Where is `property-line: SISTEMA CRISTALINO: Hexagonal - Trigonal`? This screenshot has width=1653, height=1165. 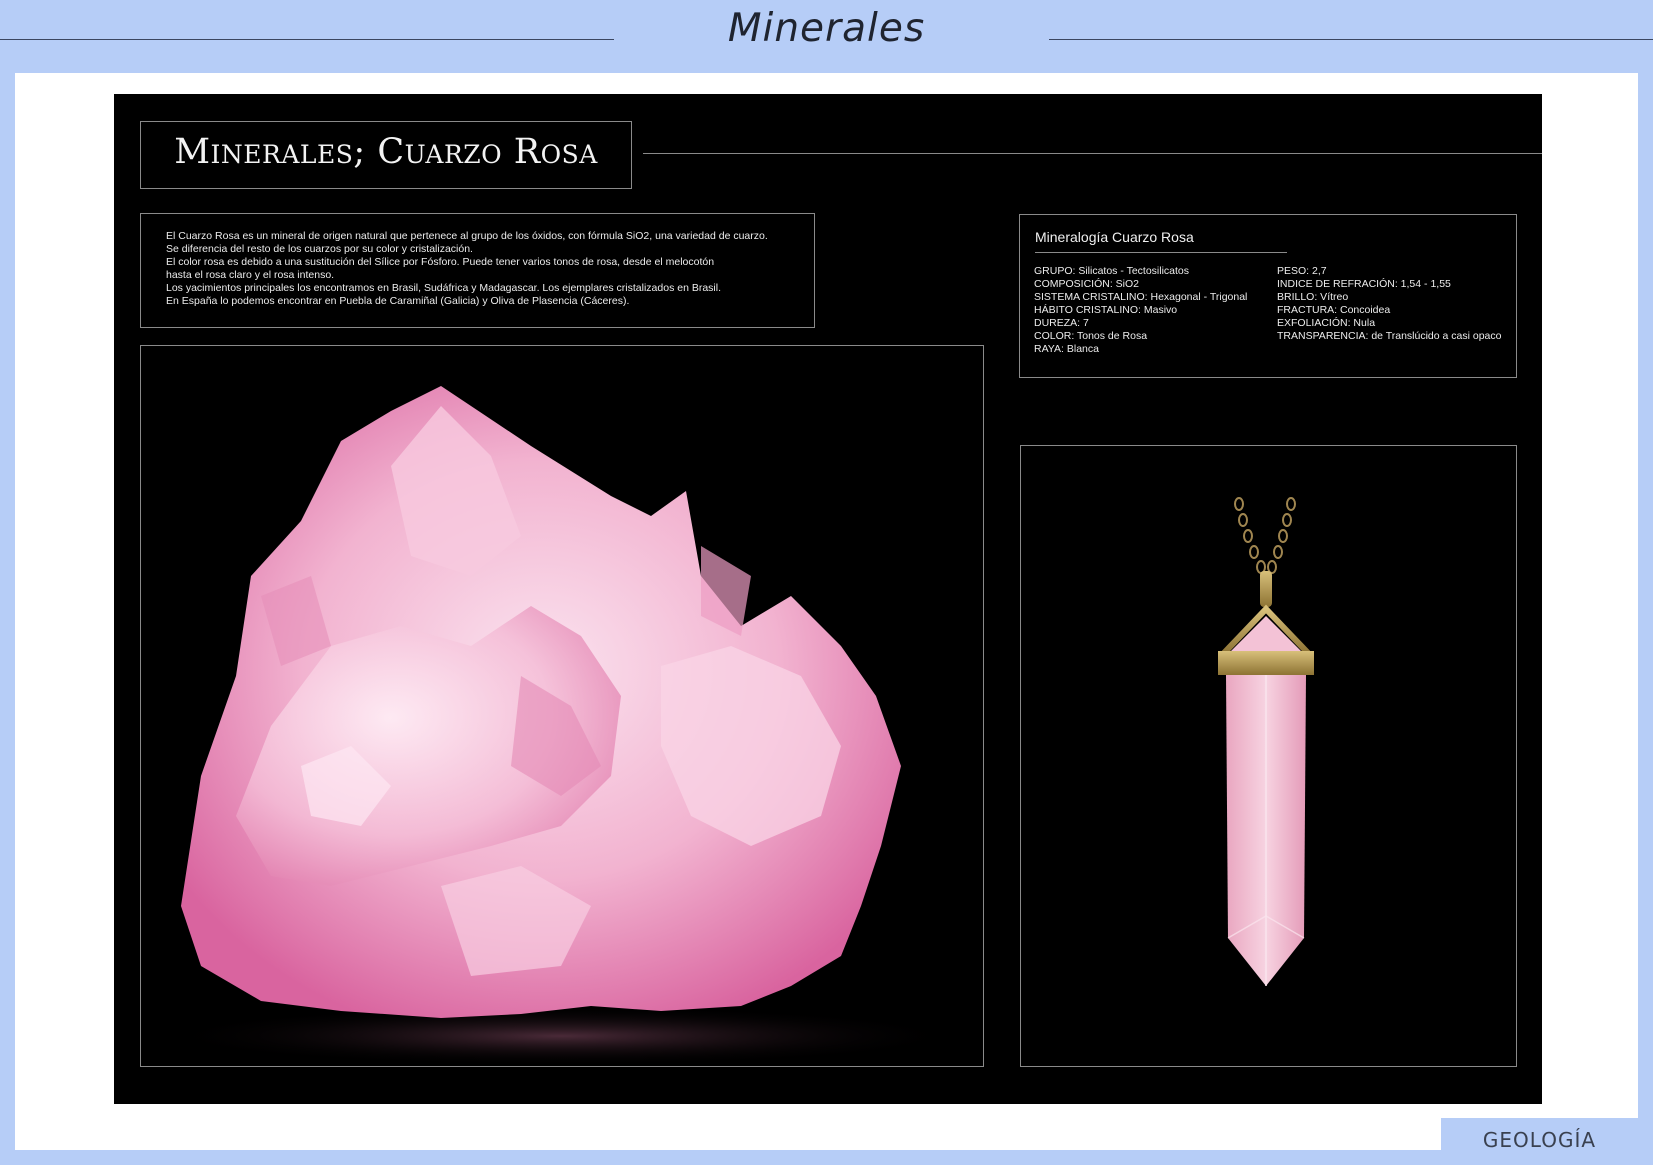
property-line: SISTEMA CRISTALINO: Hexagonal - Trigonal is located at coordinates (1141, 297).